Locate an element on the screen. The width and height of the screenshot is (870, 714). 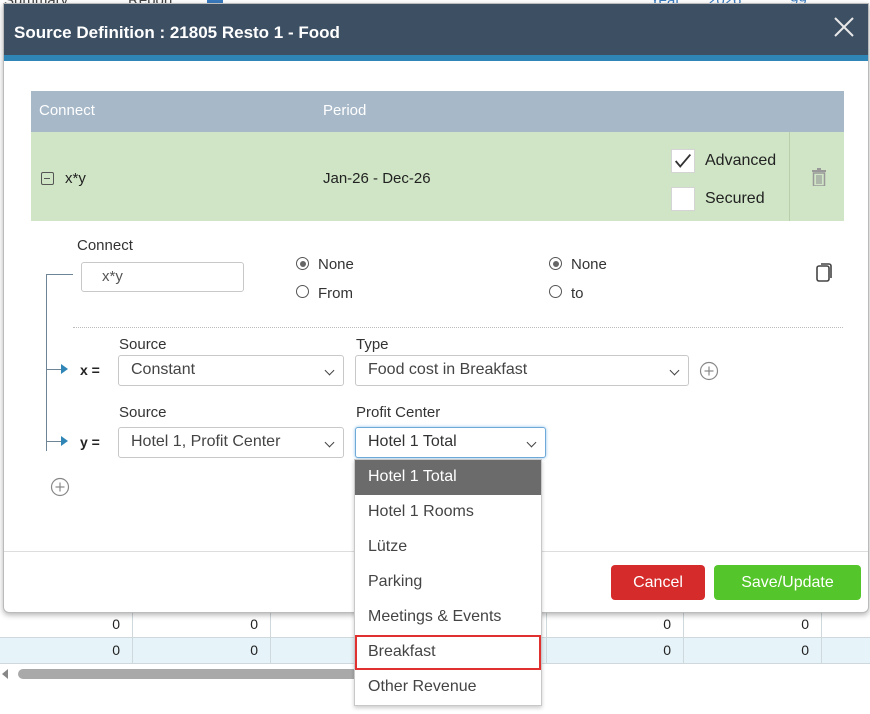
save-update-button: Save/Update is located at coordinates (787, 582).